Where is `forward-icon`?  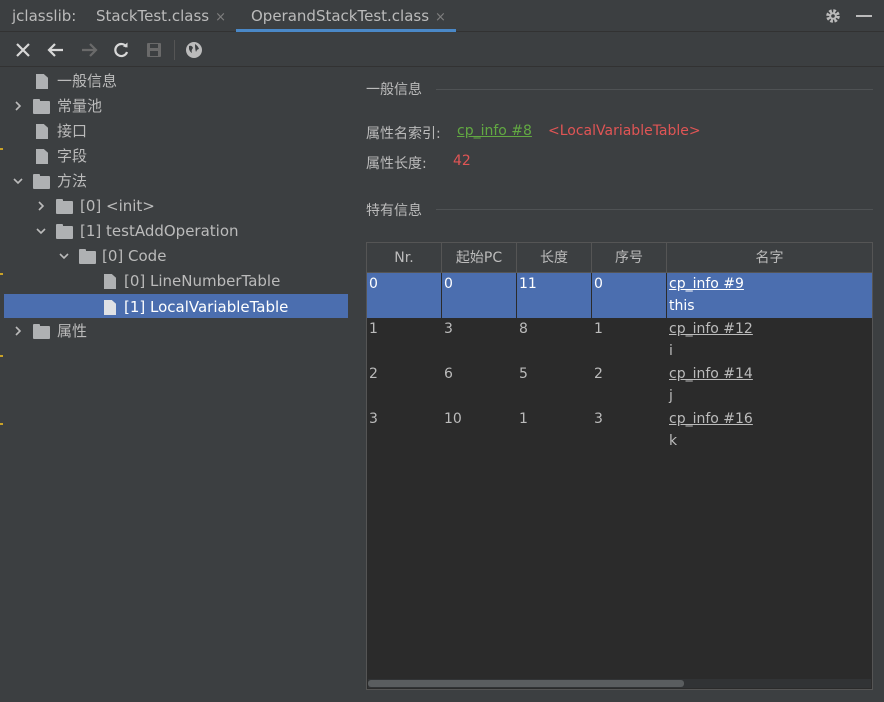 forward-icon is located at coordinates (89, 50).